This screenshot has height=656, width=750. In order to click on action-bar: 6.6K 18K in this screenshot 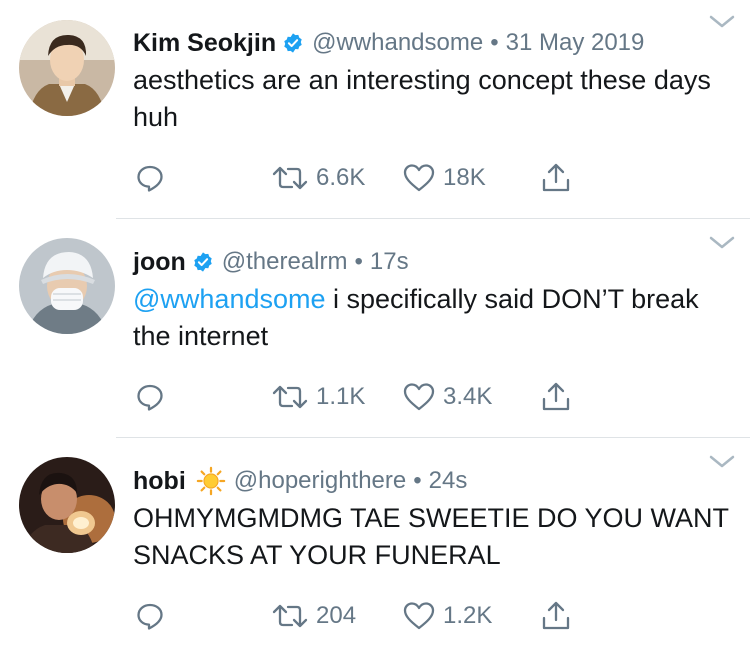, I will do `click(375, 178)`.